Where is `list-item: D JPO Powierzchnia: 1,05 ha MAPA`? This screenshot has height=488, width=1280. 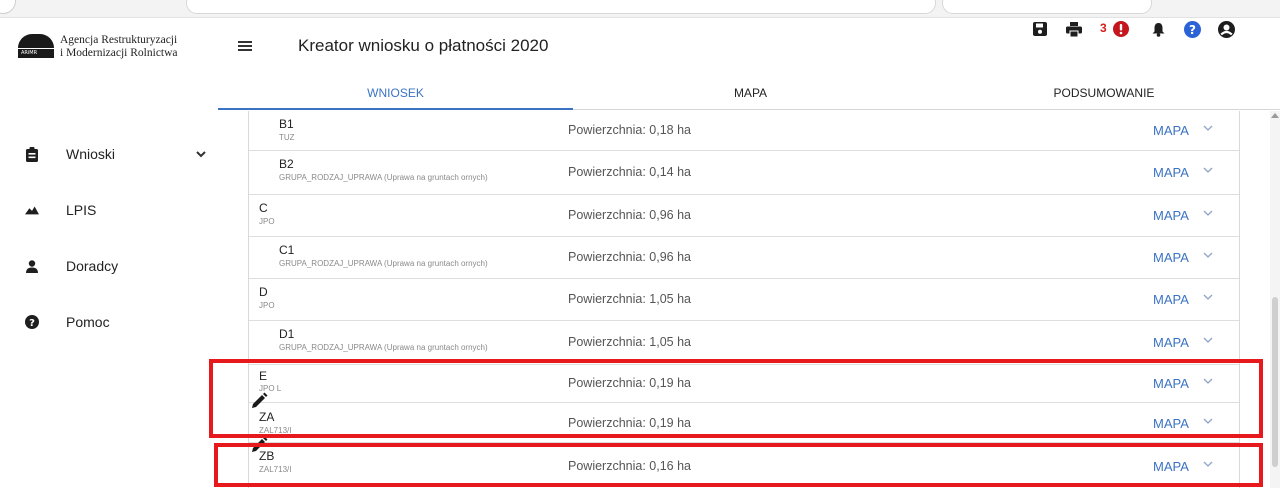 list-item: D JPO Powierzchnia: 1,05 ha MAPA is located at coordinates (744, 300).